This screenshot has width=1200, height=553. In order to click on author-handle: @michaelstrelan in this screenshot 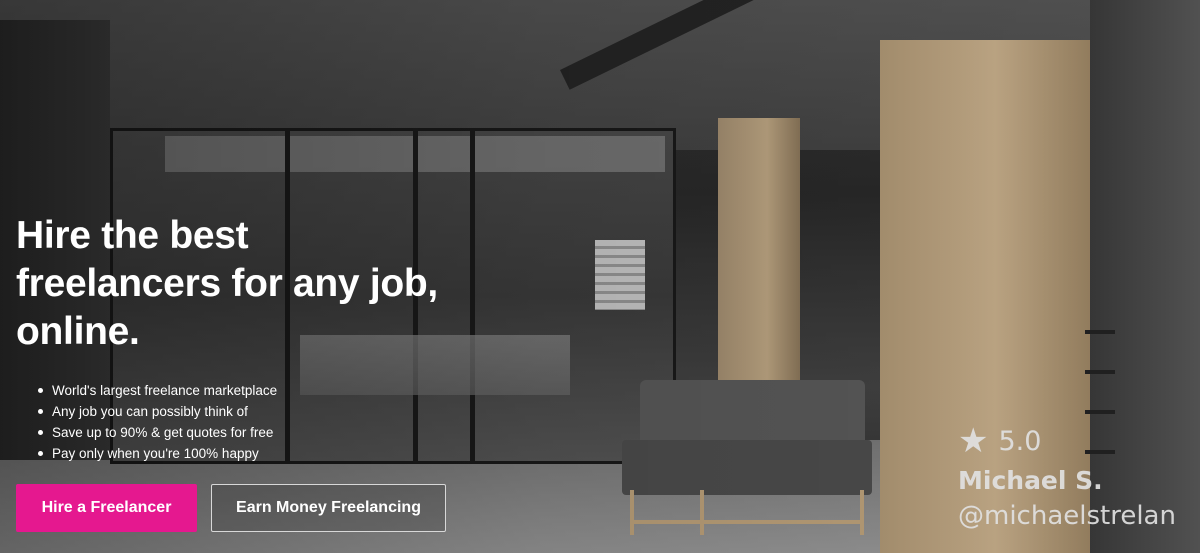, I will do `click(1067, 516)`.